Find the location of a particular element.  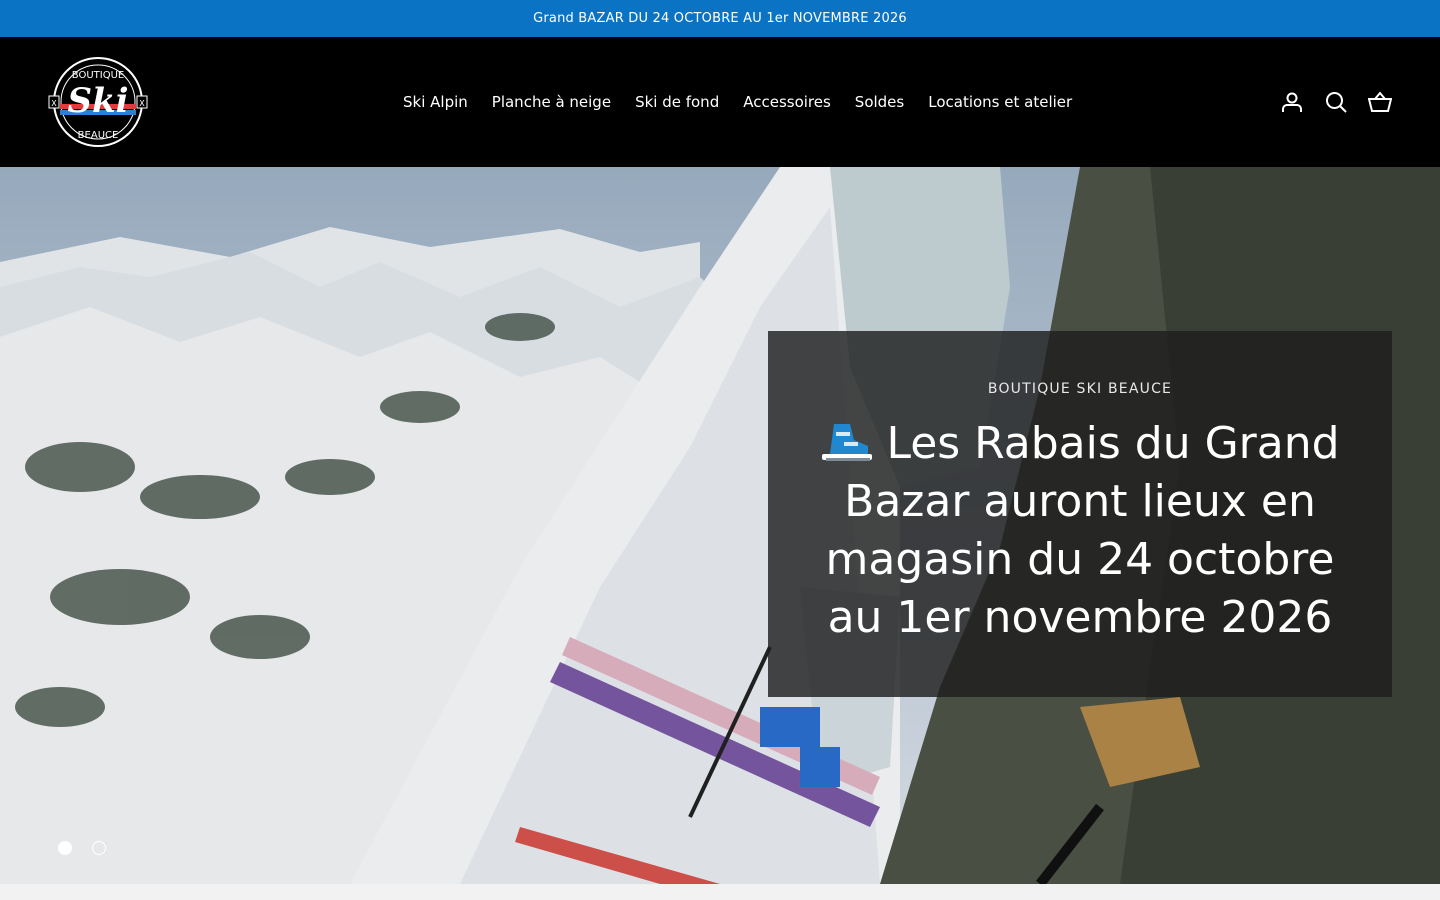

nav-item-ski-alpin: Ski Alpin is located at coordinates (435, 102).